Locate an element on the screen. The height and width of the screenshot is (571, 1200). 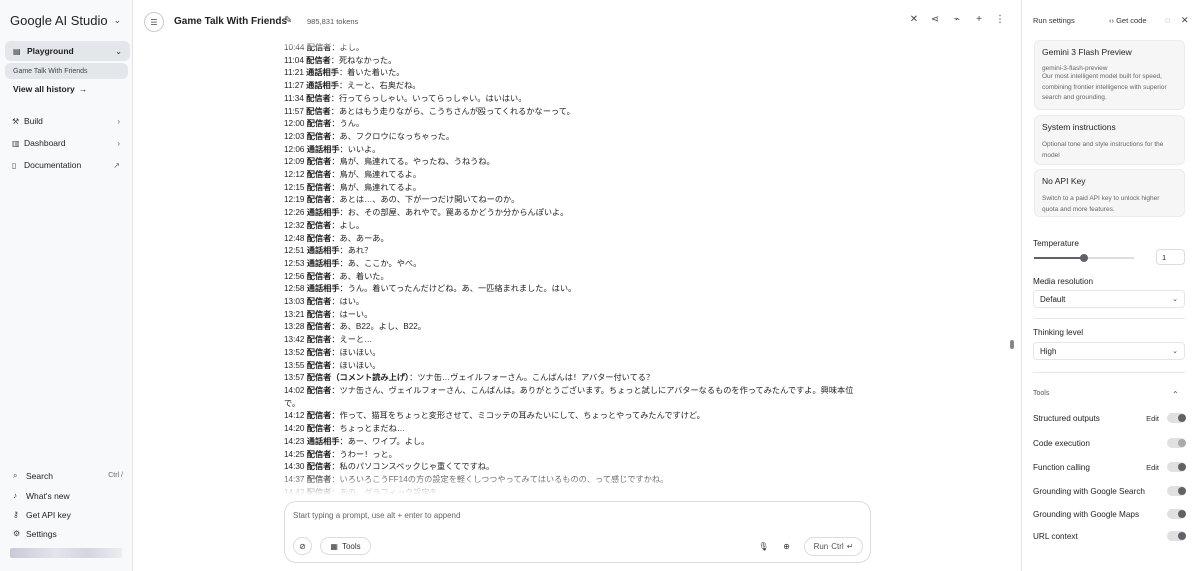
timestamp: 11:57 is located at coordinates (294, 111).